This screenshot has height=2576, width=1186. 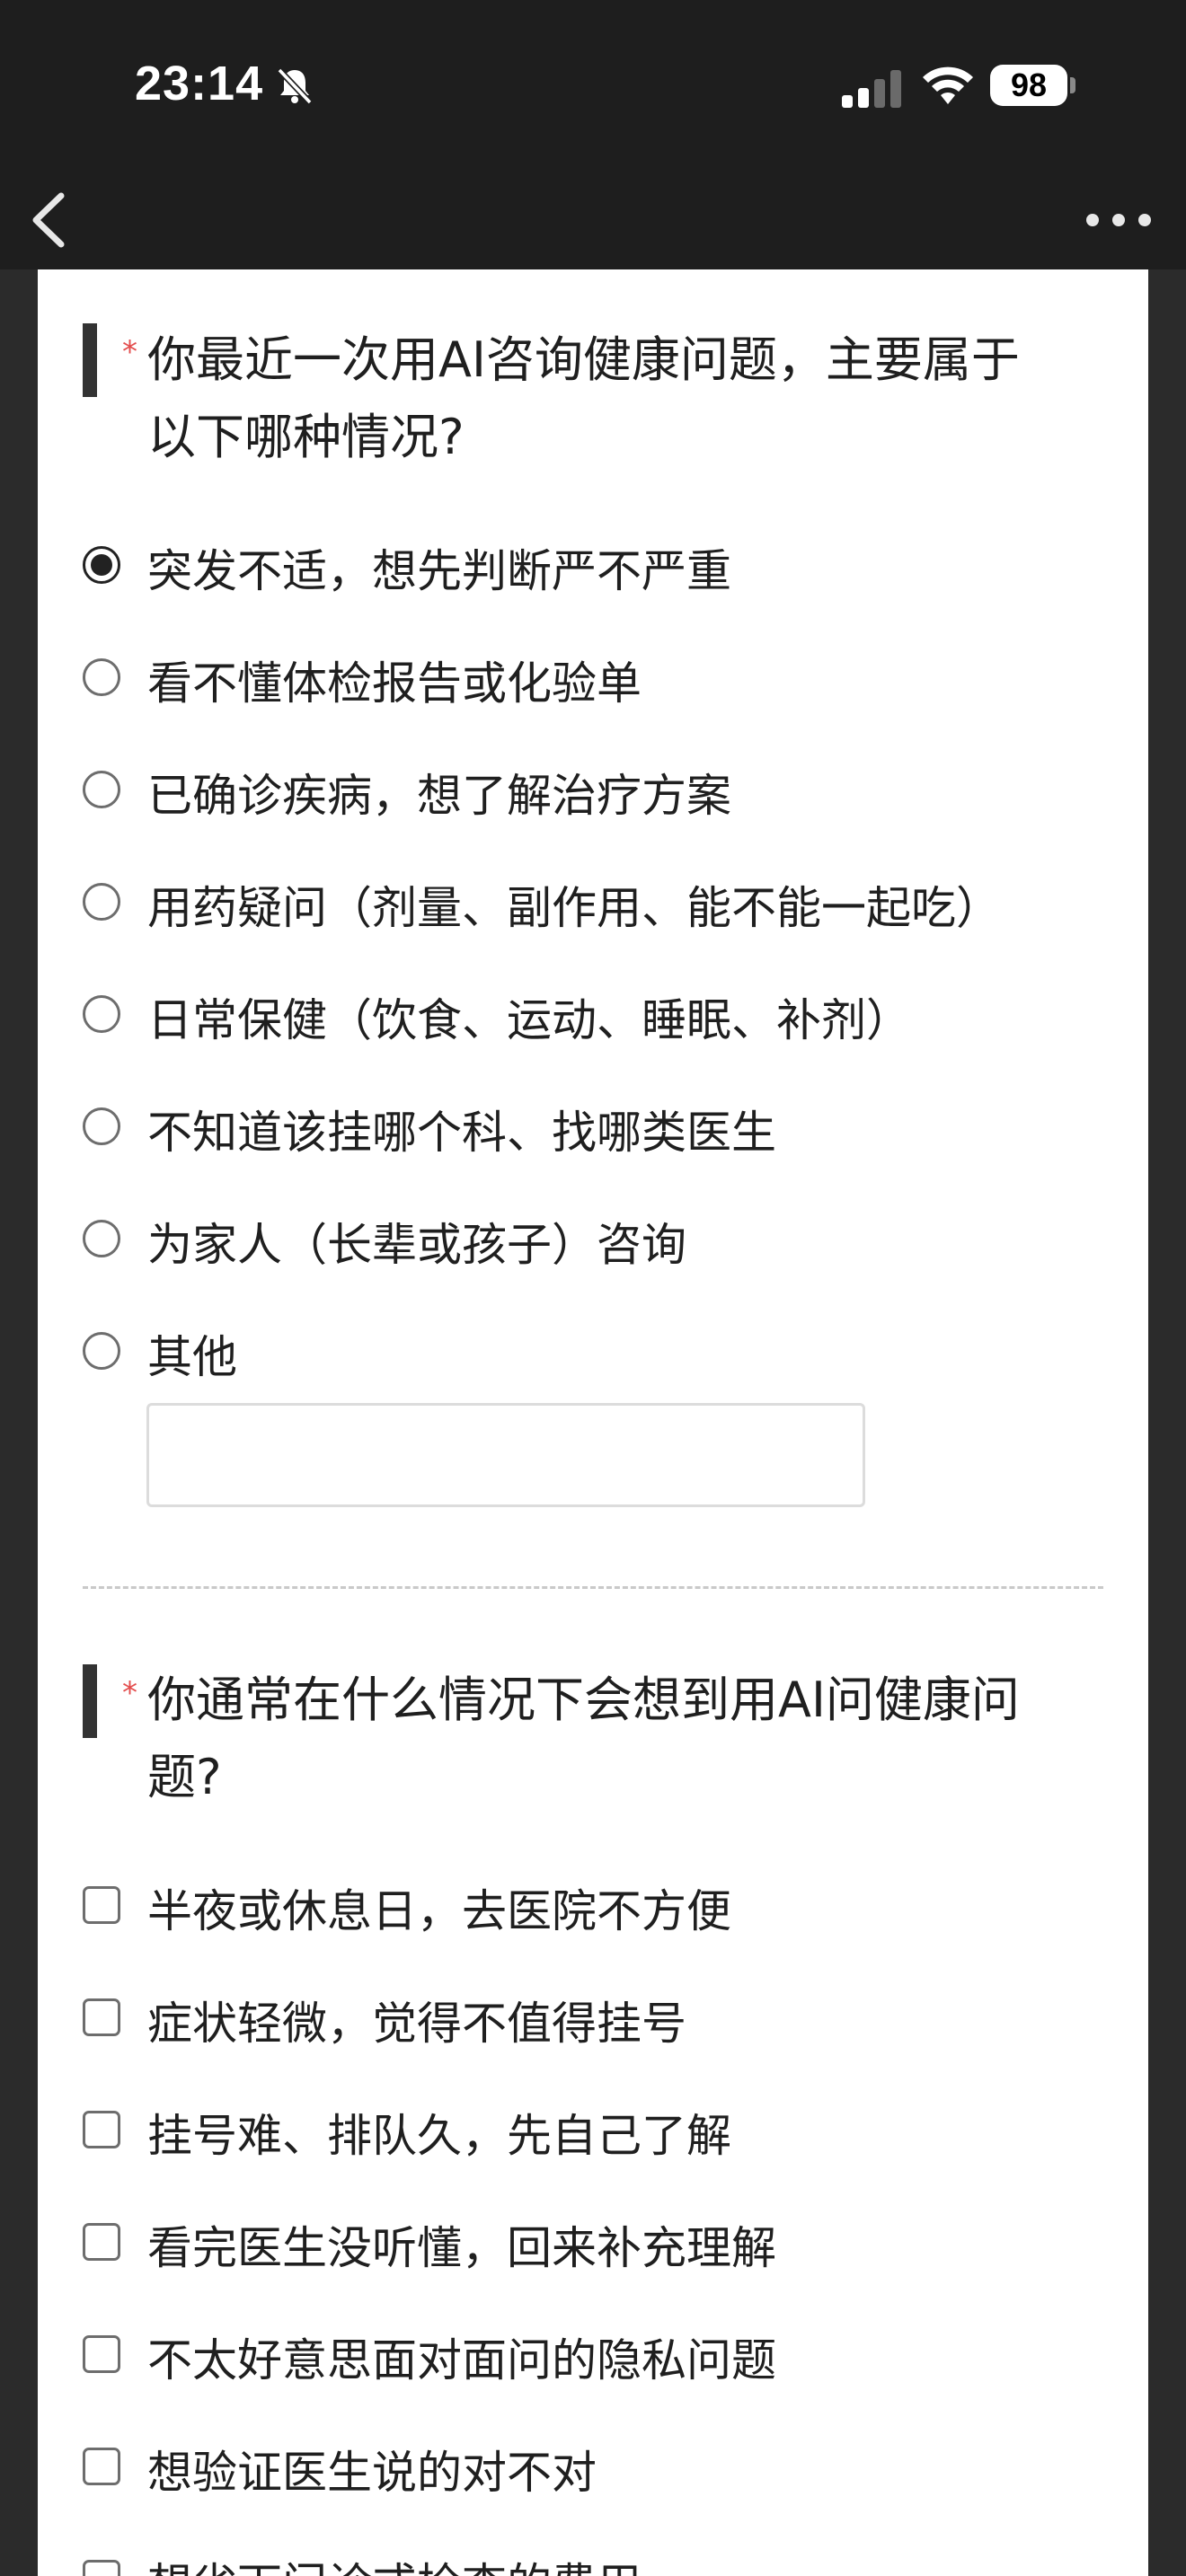 What do you see at coordinates (1028, 85) in the screenshot?
I see `battery-icon: 98` at bounding box center [1028, 85].